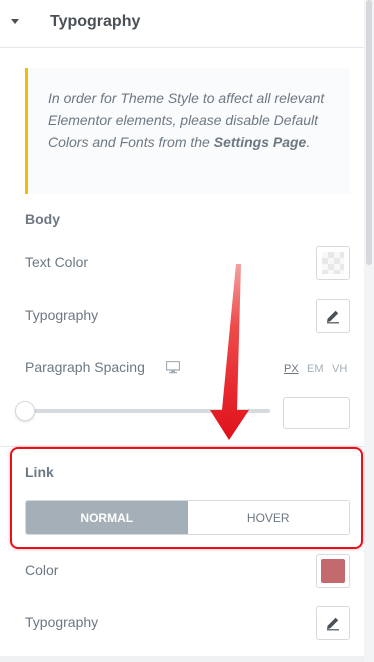 This screenshot has width=374, height=662. Describe the element at coordinates (315, 369) in the screenshot. I see `unit-em: EM` at that location.